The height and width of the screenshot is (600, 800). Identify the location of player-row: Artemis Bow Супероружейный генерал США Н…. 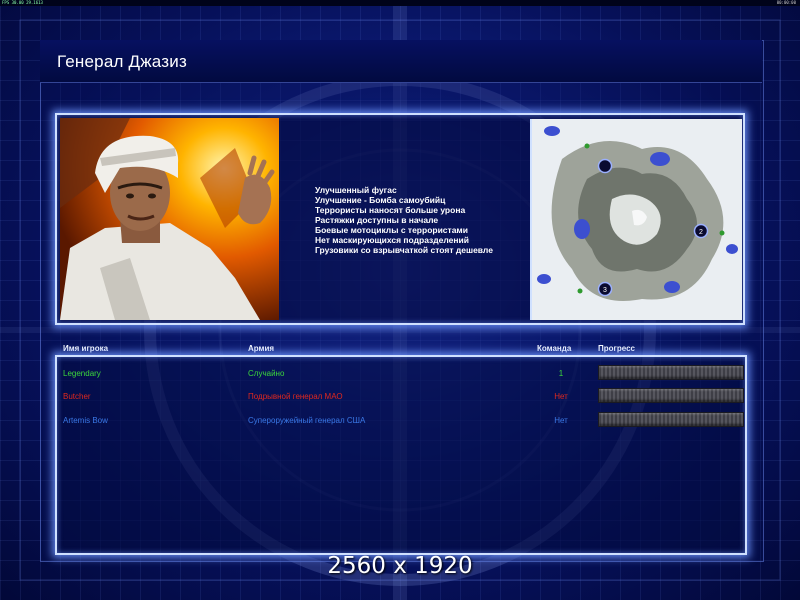
(400, 421).